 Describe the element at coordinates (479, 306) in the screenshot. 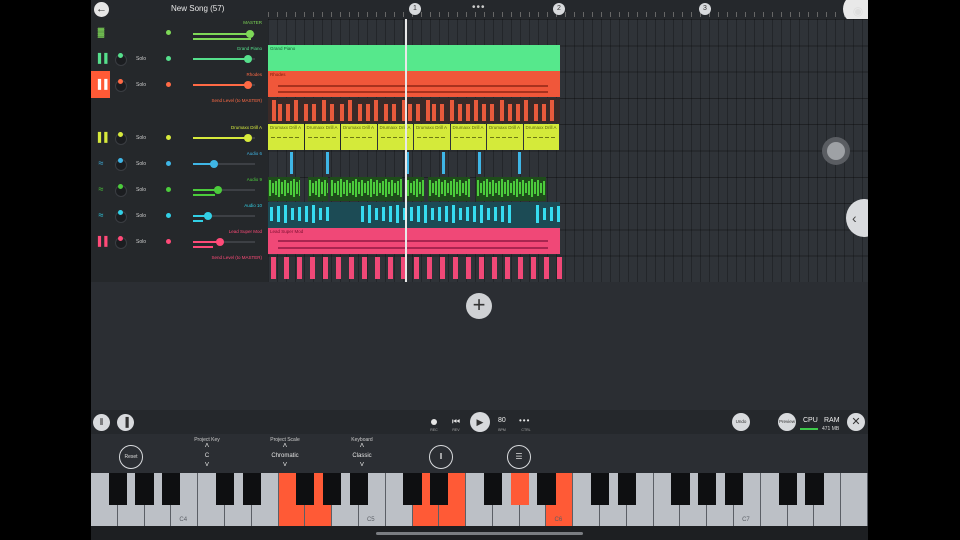

I see `add-track-button: +` at that location.